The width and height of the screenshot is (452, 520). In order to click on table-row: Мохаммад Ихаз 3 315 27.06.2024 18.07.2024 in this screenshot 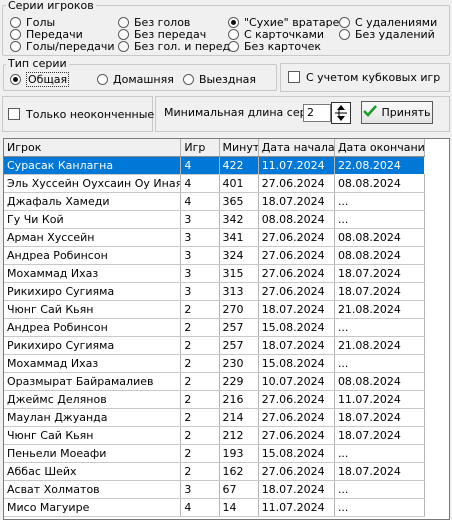, I will do `click(215, 273)`.